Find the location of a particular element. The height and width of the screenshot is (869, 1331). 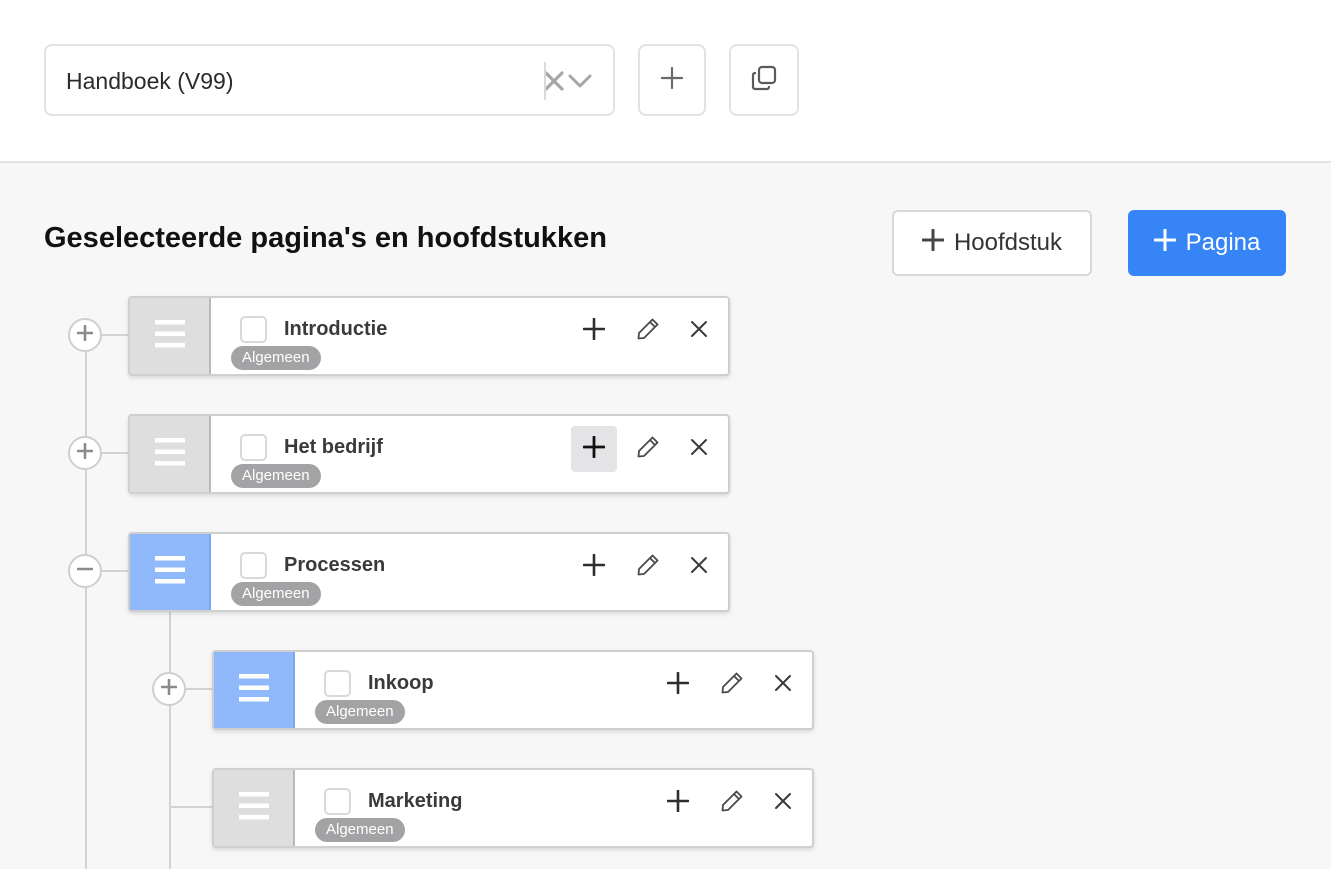

tree-item-card: Processen Algemeen is located at coordinates (429, 572).